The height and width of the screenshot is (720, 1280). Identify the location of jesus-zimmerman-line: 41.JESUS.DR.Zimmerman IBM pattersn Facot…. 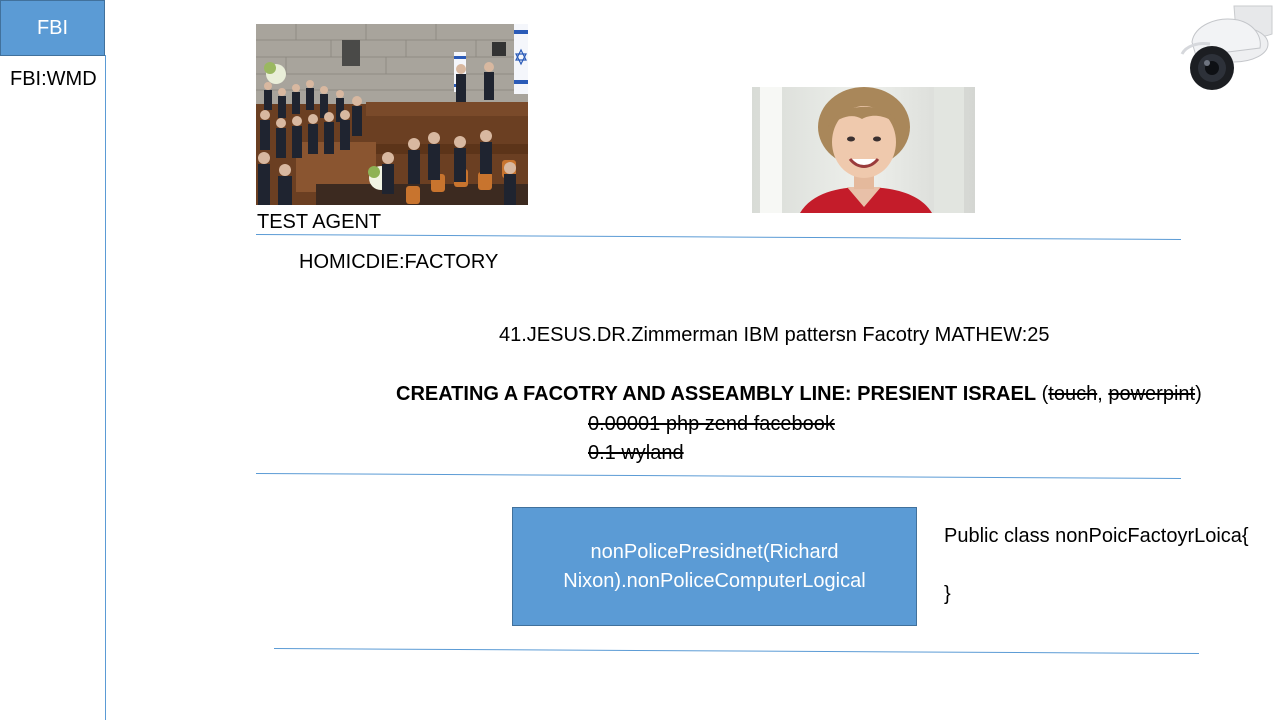
(774, 335).